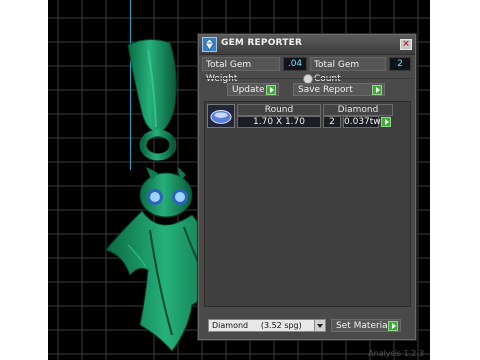 This screenshot has height=360, width=480. What do you see at coordinates (221, 116) in the screenshot?
I see `round-gem-icon` at bounding box center [221, 116].